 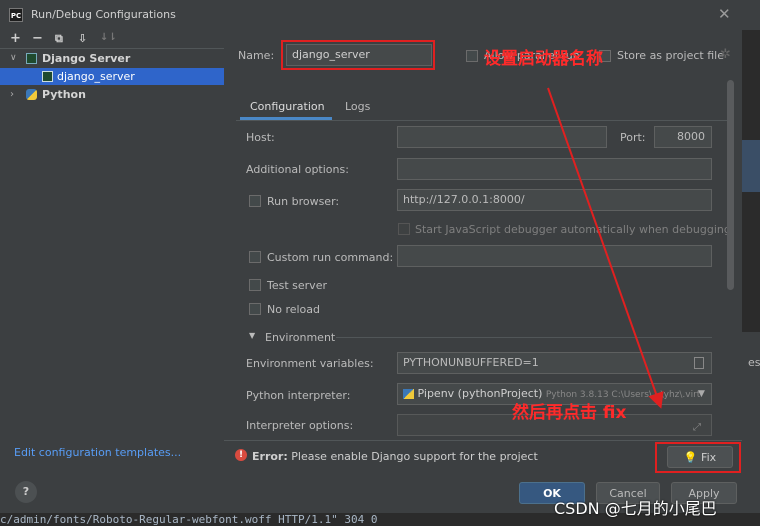 I want to click on annotation-arrow, so click(x=605, y=248).